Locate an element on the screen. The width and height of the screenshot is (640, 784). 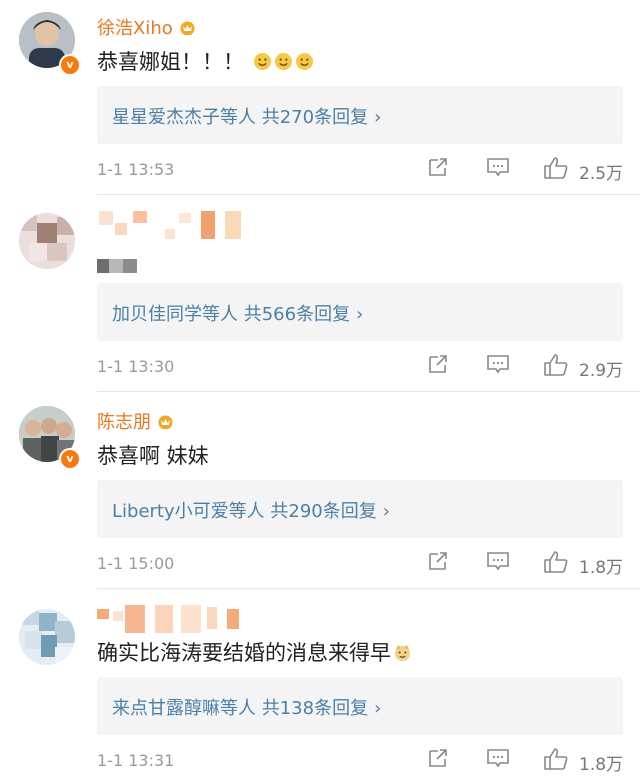
username: 徐浩Xiho is located at coordinates (146, 27).